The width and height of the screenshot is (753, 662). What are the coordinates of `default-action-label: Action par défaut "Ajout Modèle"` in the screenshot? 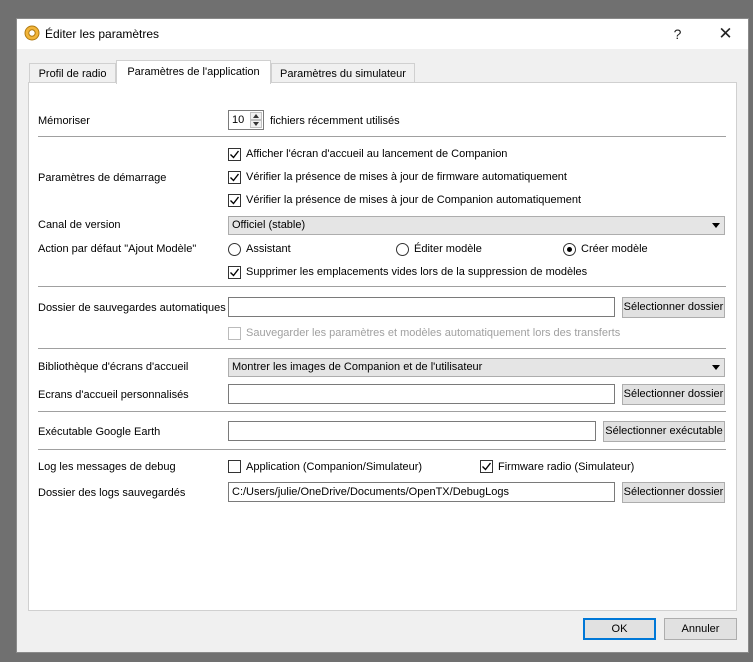 It's located at (117, 249).